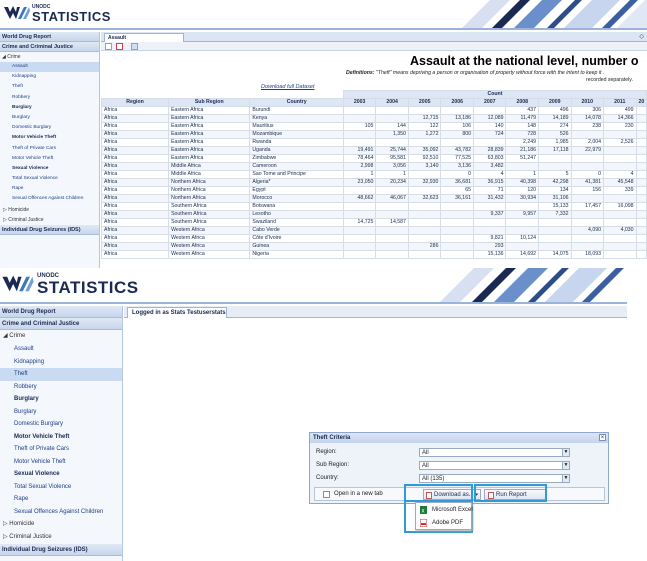  I want to click on new-tab-label: Open in a new tab, so click(358, 494).